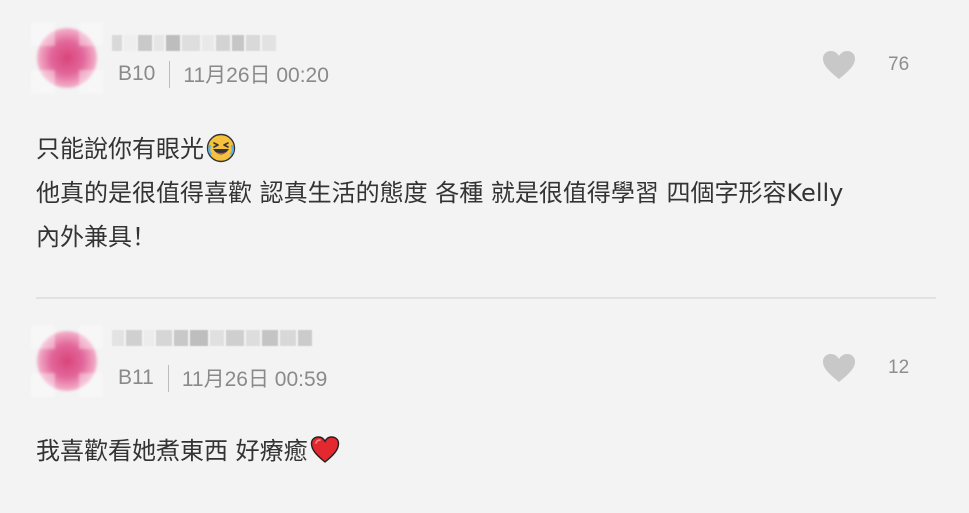  I want to click on comment-line: 他真的是很值得喜歡 認真生活的態度 各種 就是很值得學習 四個字形容Kelly, so click(440, 193).